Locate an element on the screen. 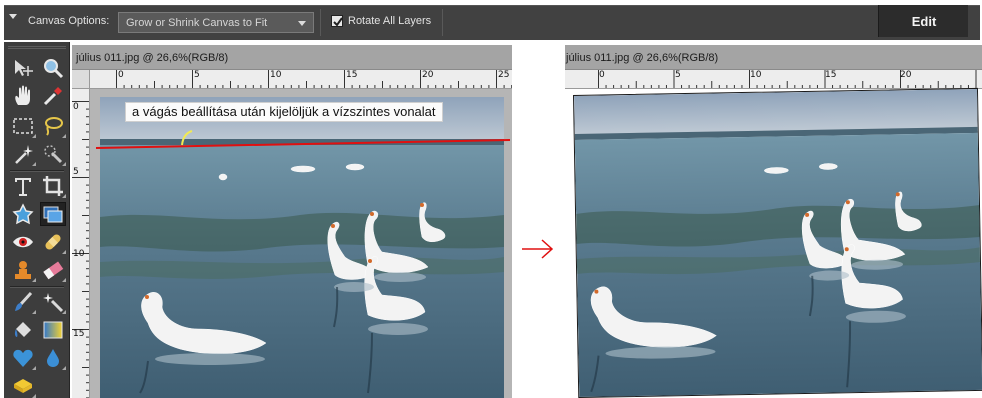  ruler-origin is located at coordinates (81, 79).